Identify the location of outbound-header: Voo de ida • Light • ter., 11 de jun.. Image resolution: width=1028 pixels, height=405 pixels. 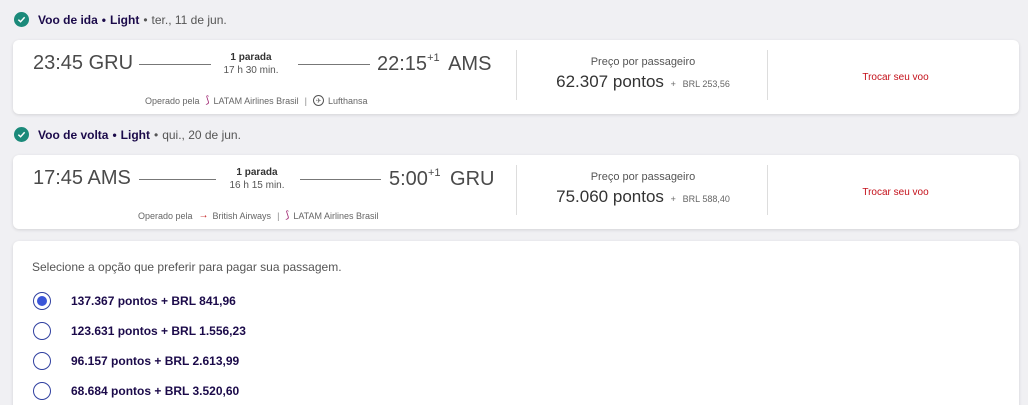
(120, 19).